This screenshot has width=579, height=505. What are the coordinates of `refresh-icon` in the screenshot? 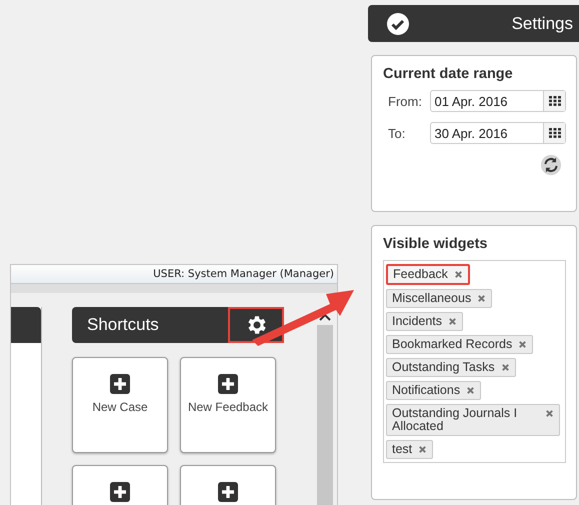 It's located at (551, 165).